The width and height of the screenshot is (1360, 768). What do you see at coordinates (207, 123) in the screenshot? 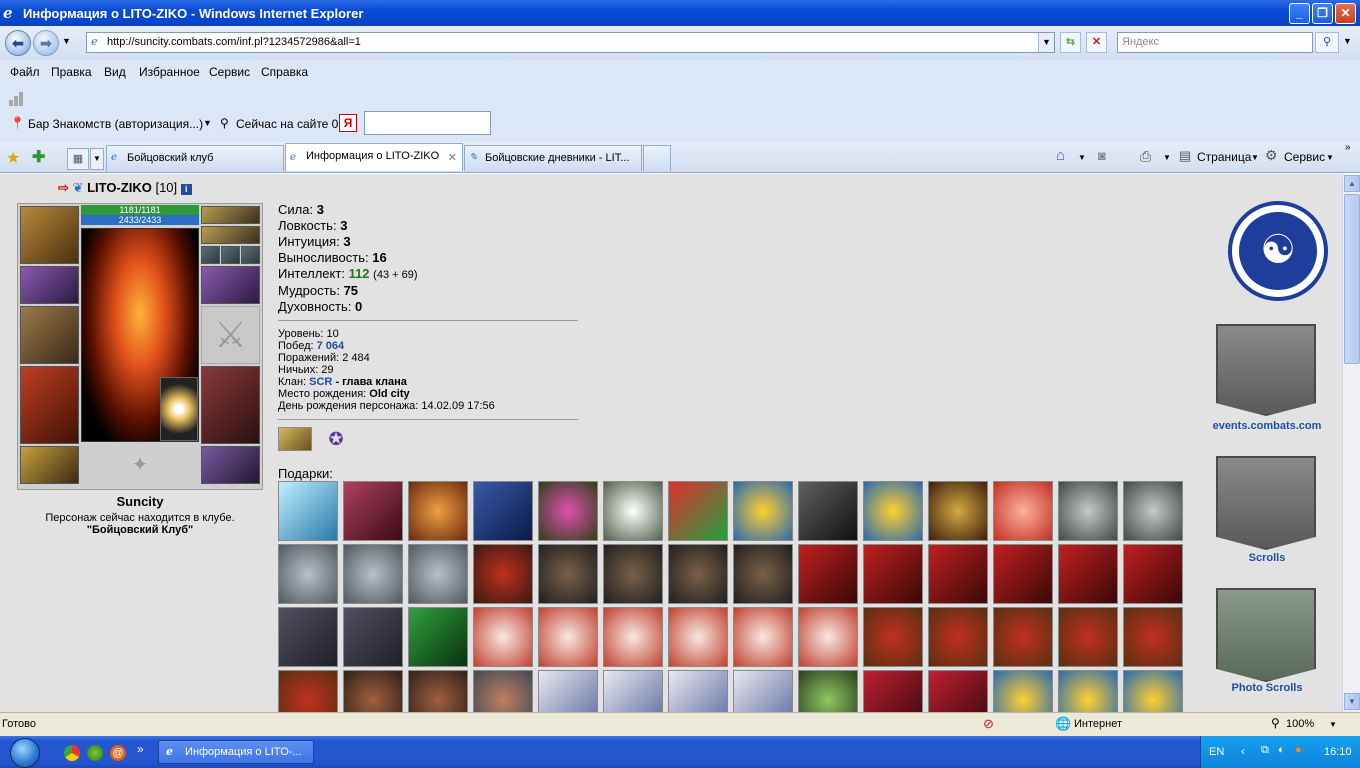
I see `dating-bar-dropdown-icon: ▼` at bounding box center [207, 123].